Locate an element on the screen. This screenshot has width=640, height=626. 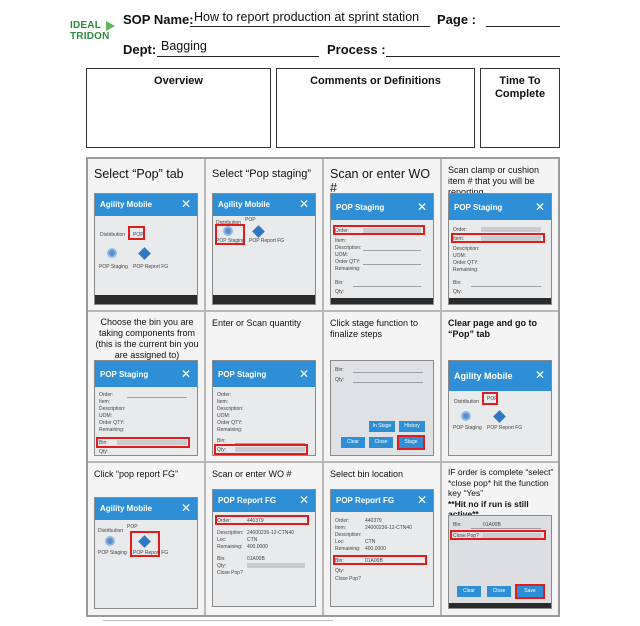
overview-heading: Overview is located at coordinates (178, 81).